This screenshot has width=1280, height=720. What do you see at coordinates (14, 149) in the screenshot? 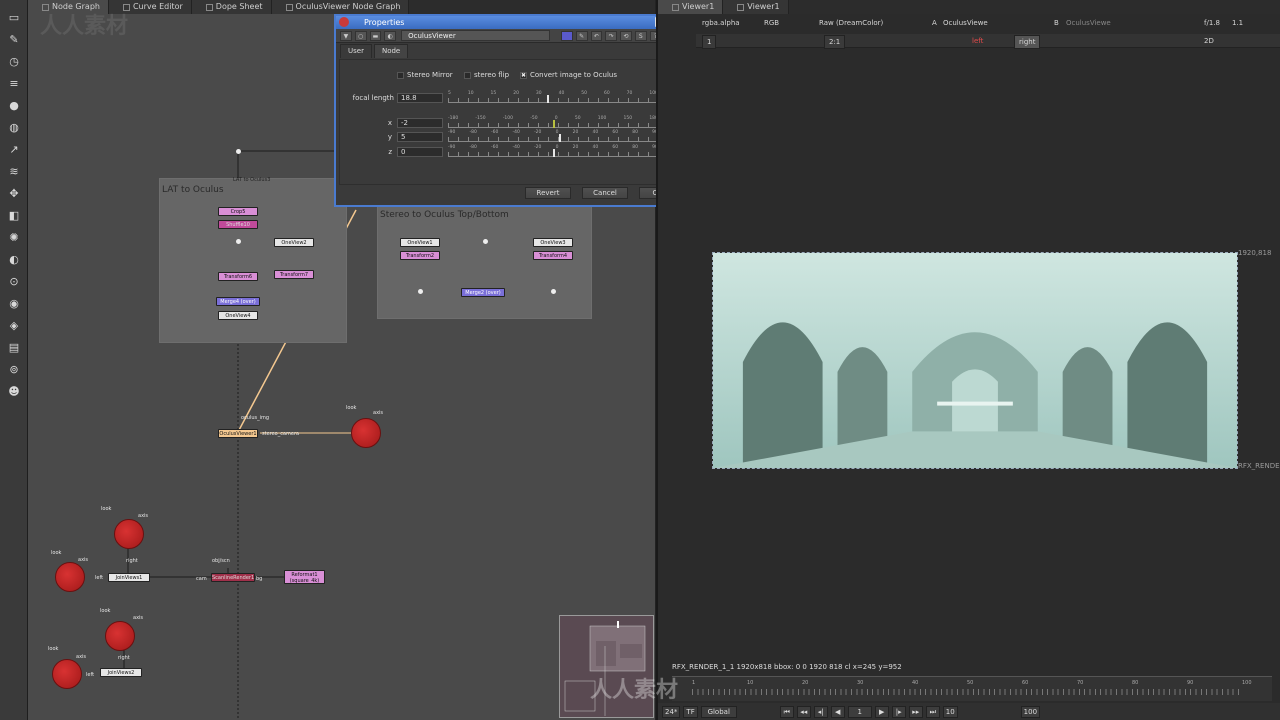
I see `keyer-icon: ↗` at bounding box center [14, 149].